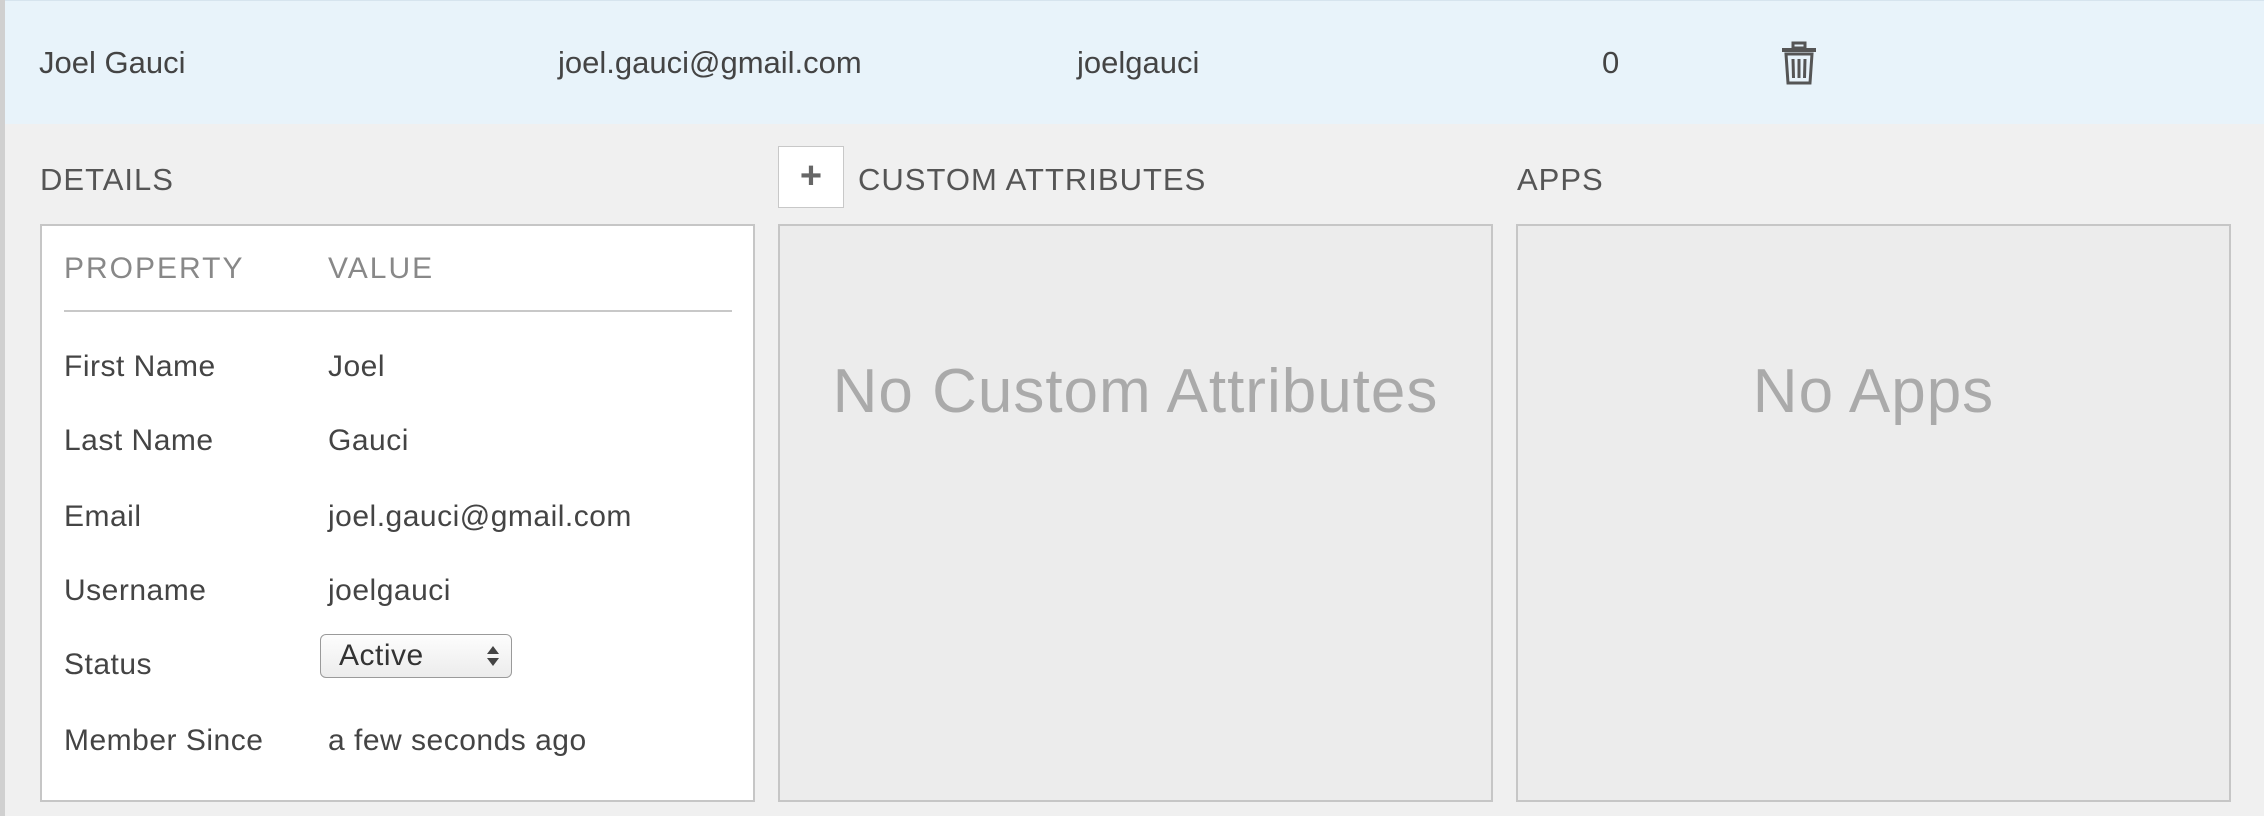 This screenshot has width=2264, height=816. I want to click on custom-attributes-section-title: CUSTOM ATTRIBUTES, so click(1032, 179).